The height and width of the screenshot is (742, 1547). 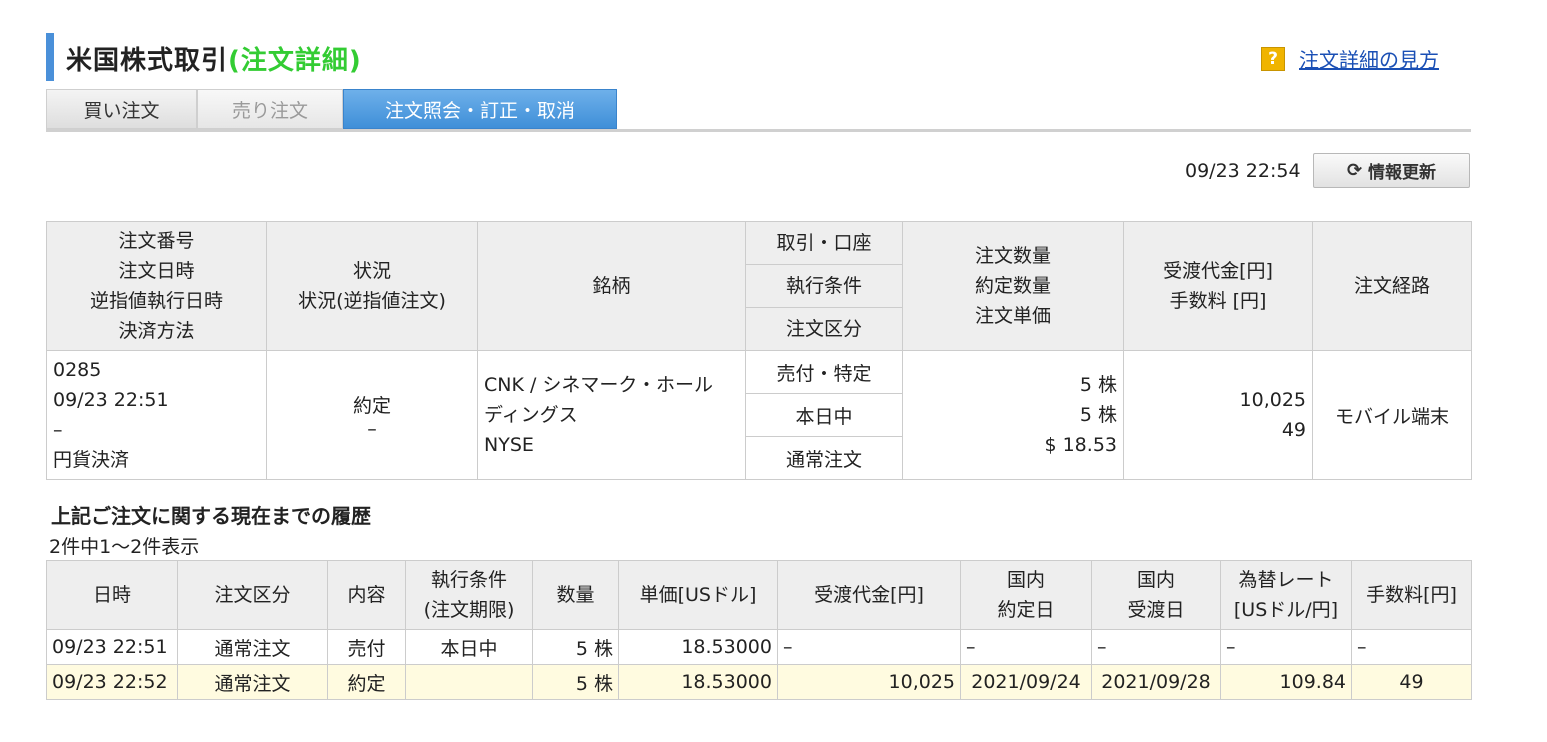 I want to click on hist-header-unit-price: 単価[USドル], so click(x=698, y=595).